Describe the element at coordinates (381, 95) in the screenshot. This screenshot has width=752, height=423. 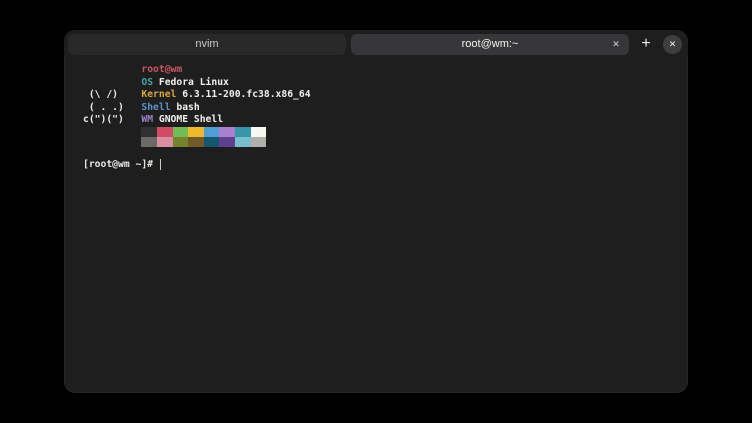
I see `fetch-line-kernel: (\ /) Kernel 6.3.11-200.fc38.x86_64` at that location.